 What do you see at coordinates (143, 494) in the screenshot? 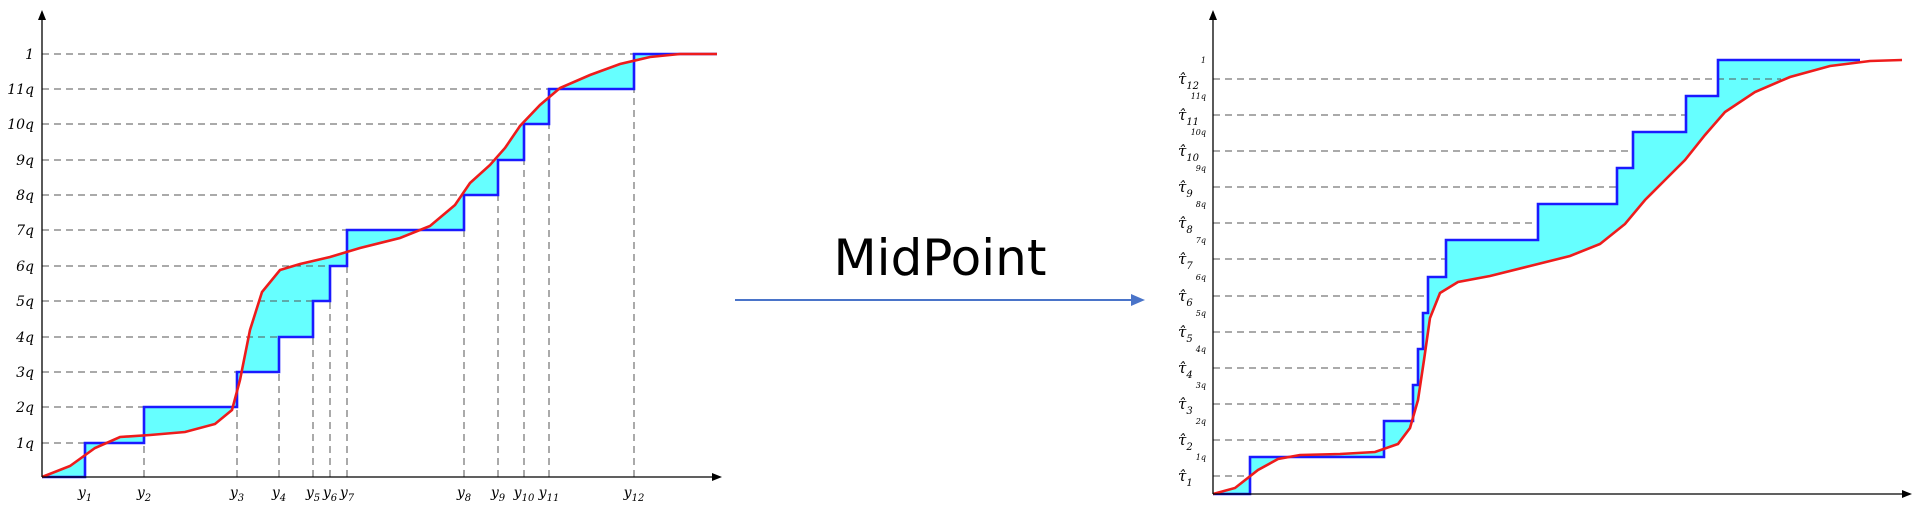
I see `x-tick-label: y2` at bounding box center [143, 494].